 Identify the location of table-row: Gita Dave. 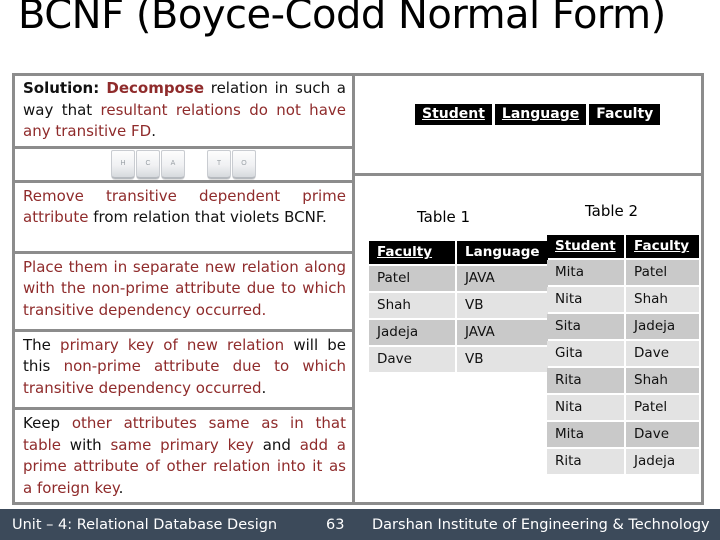
(623, 353).